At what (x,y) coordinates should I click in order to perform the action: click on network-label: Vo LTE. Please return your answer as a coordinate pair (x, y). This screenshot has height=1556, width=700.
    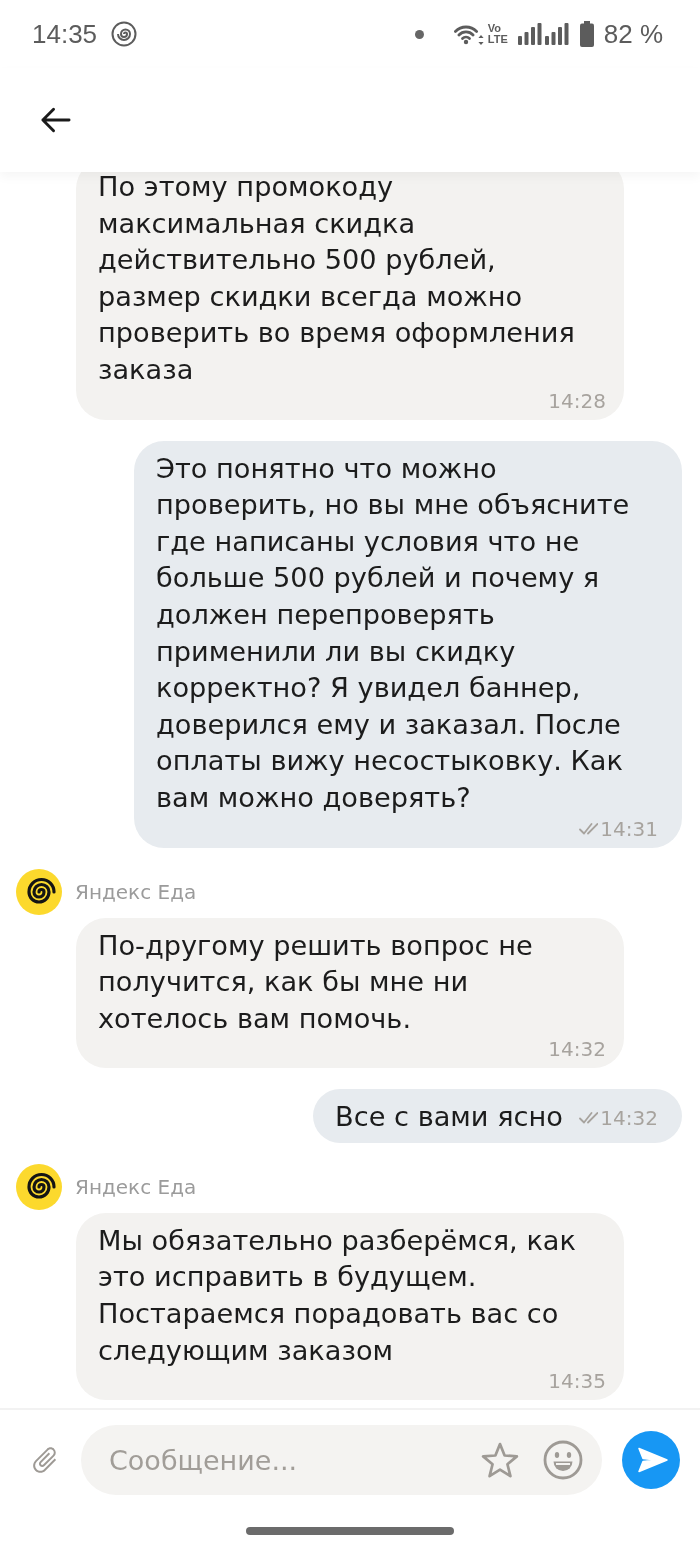
    Looking at the image, I should click on (497, 34).